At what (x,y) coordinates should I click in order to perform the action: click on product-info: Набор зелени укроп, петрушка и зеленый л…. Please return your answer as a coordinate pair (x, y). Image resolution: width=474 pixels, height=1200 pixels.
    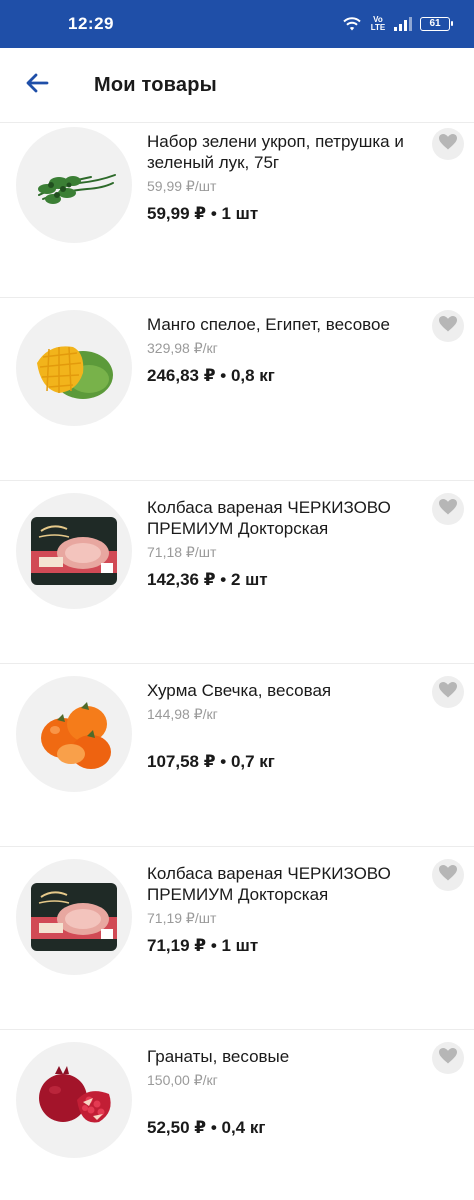
    Looking at the image, I should click on (282, 178).